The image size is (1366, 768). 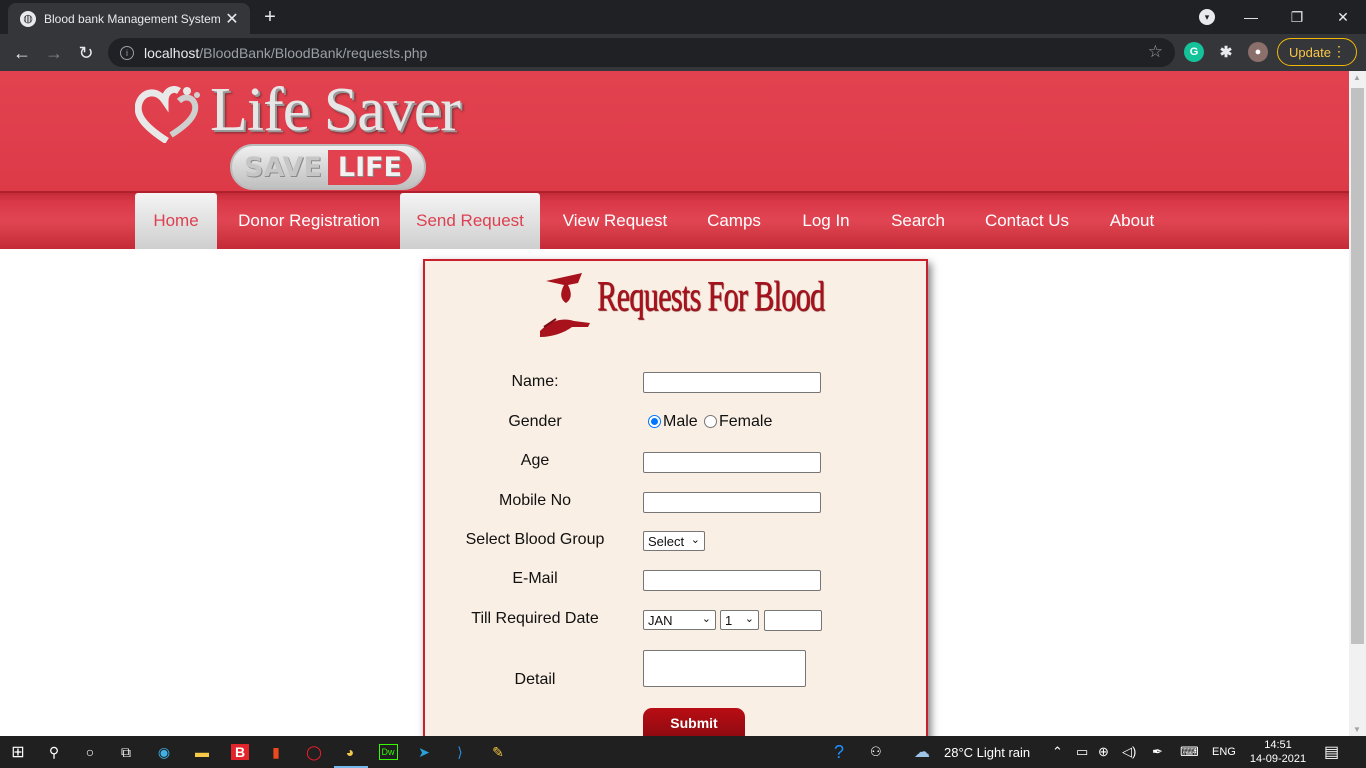 What do you see at coordinates (1057, 752) in the screenshot?
I see `chevron-up-icon: ⌃` at bounding box center [1057, 752].